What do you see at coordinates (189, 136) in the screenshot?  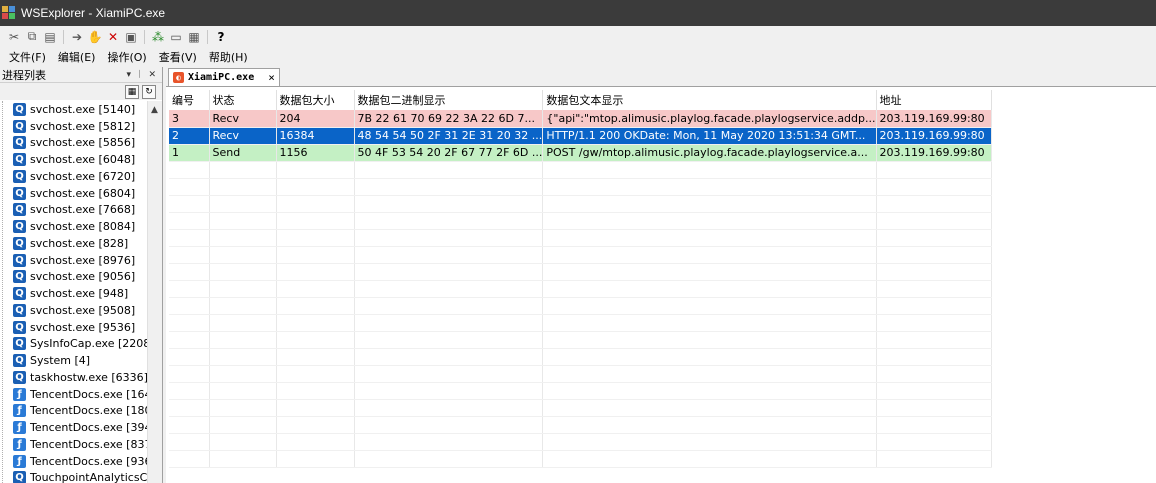 I see `packet-cell-id: 2` at bounding box center [189, 136].